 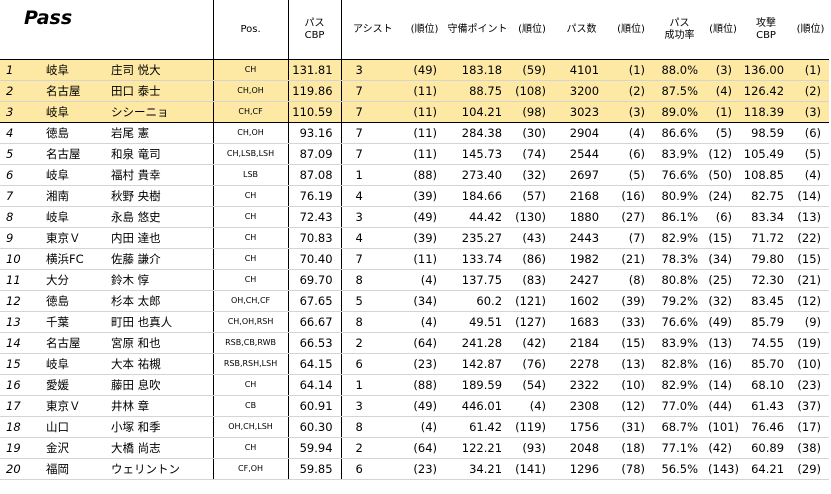 What do you see at coordinates (158, 322) in the screenshot?
I see `player-name-cell: 町田 也真人` at bounding box center [158, 322].